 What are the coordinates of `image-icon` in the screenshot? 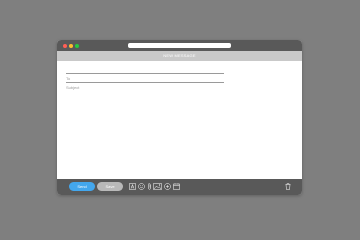 It's located at (157, 186).